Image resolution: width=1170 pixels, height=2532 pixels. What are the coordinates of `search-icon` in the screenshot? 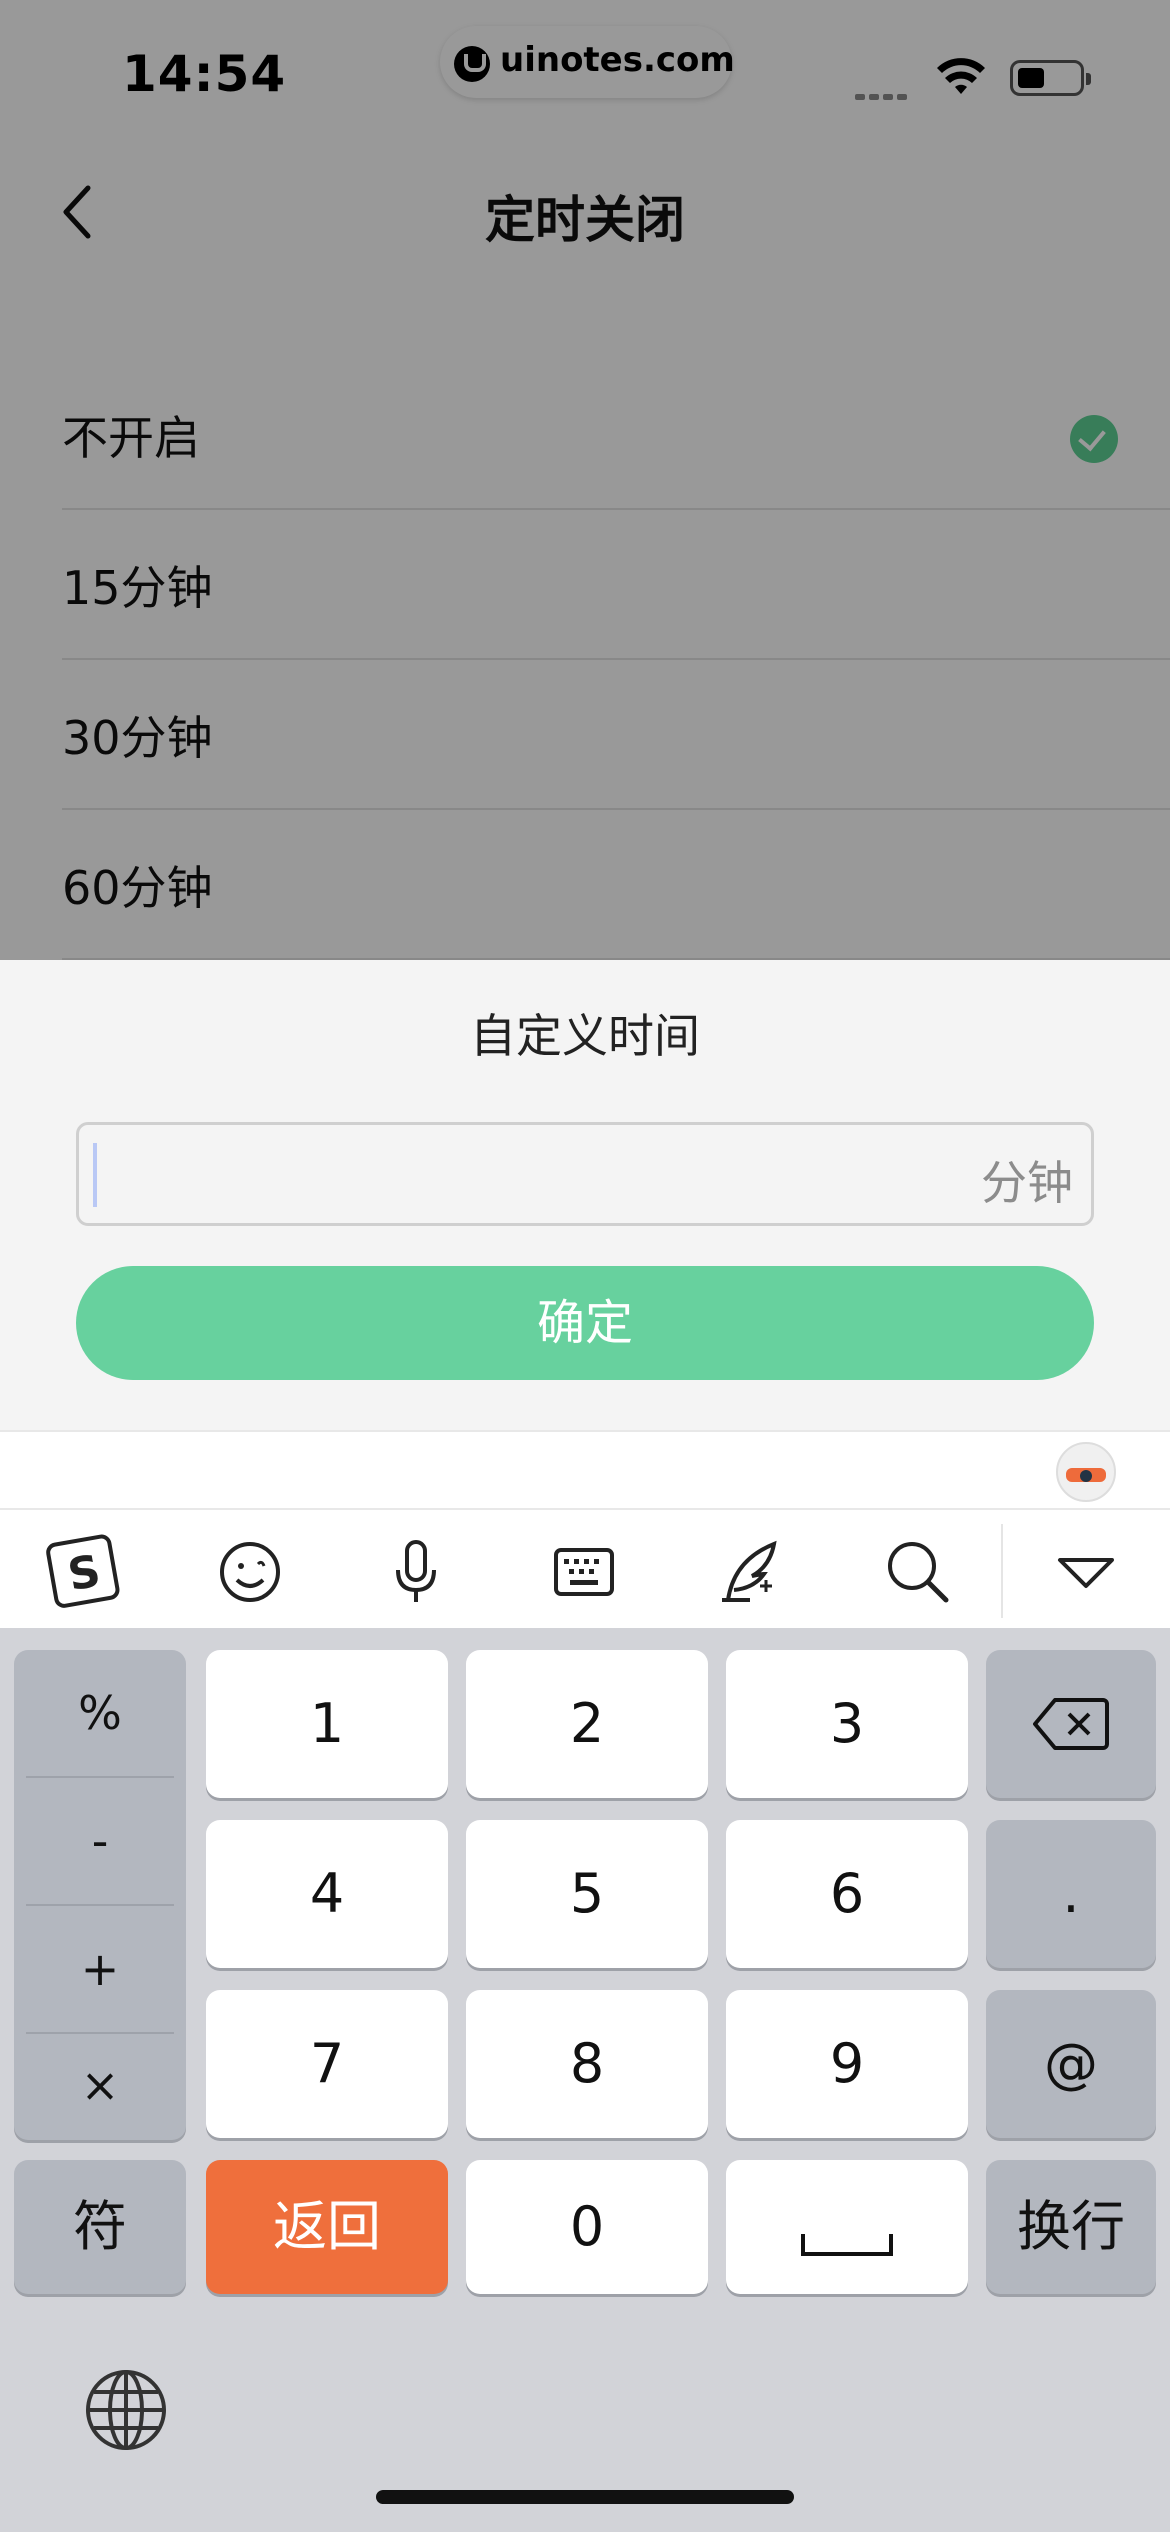 It's located at (918, 1572).